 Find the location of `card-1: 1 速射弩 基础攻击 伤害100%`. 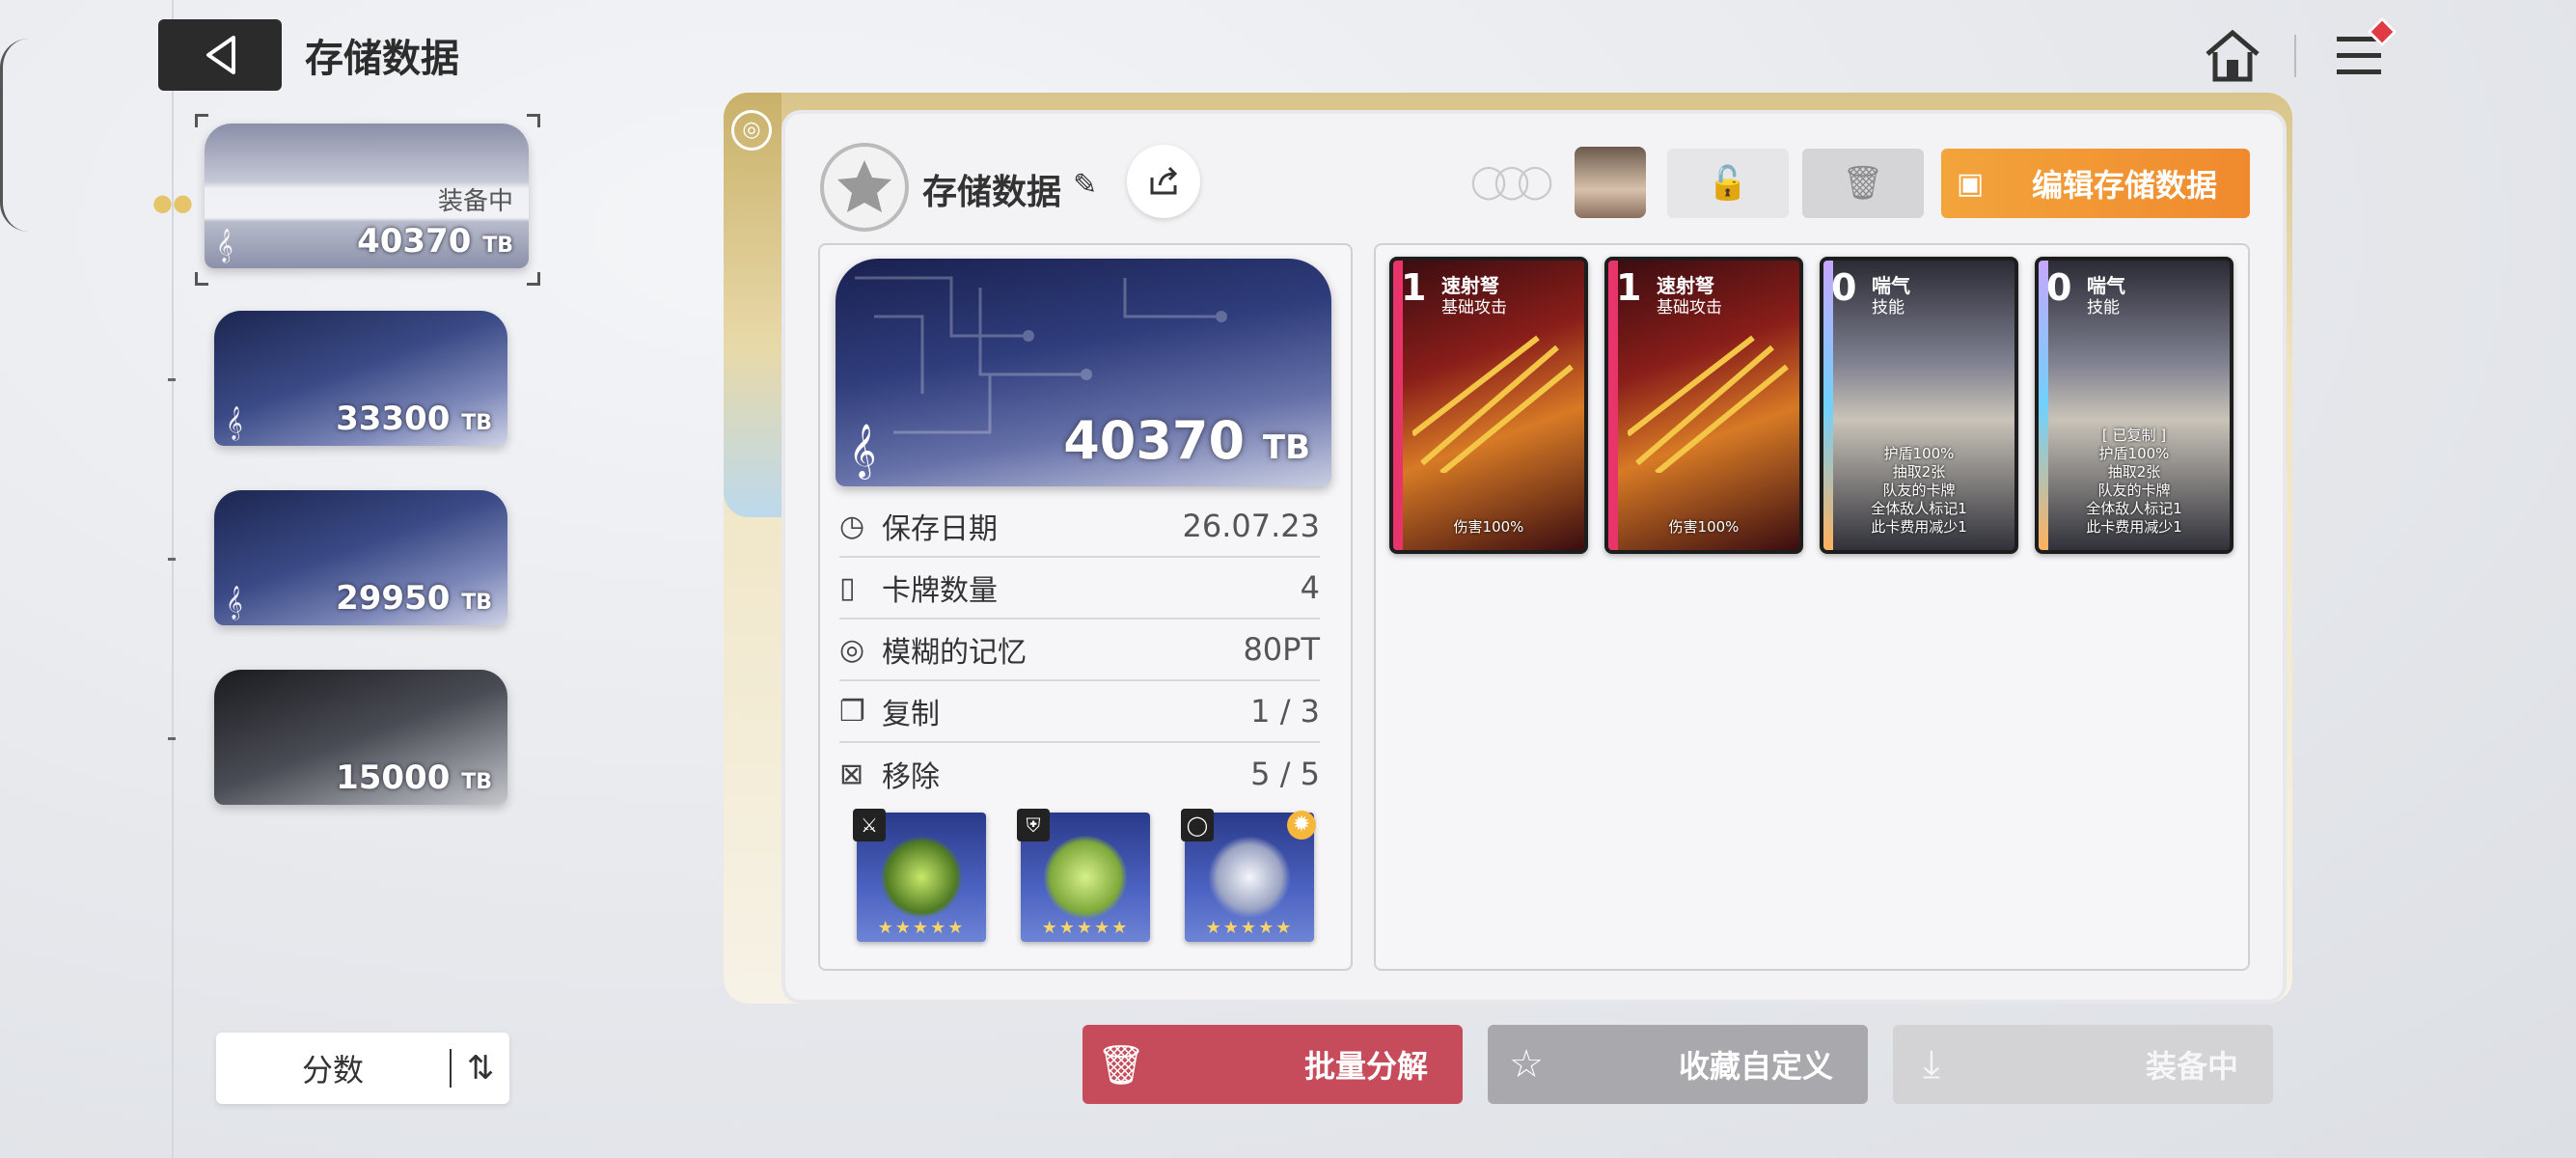

card-1: 1 速射弩 基础攻击 伤害100% is located at coordinates (1489, 405).